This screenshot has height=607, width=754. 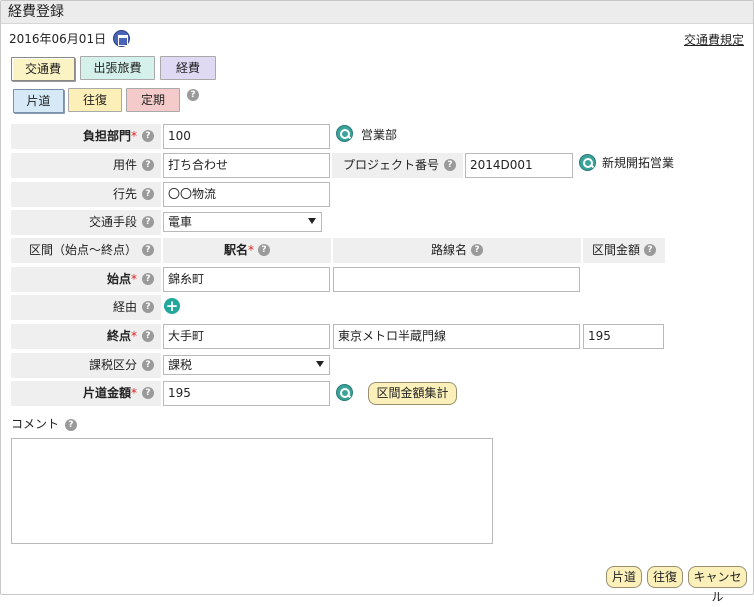 What do you see at coordinates (86, 307) in the screenshot?
I see `via-label: 経由` at bounding box center [86, 307].